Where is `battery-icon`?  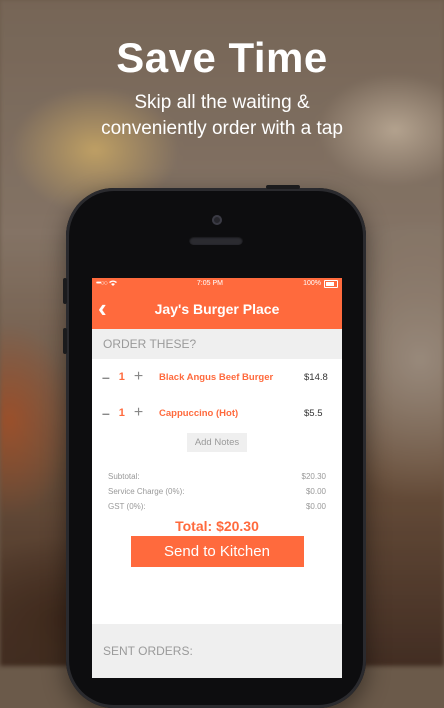
battery-icon is located at coordinates (330, 283).